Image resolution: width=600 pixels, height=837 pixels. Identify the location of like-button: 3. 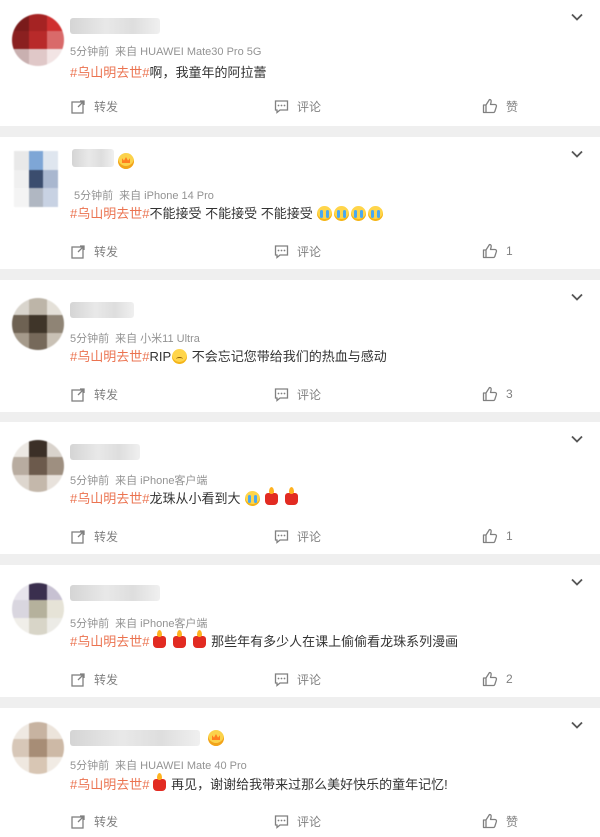
(497, 394).